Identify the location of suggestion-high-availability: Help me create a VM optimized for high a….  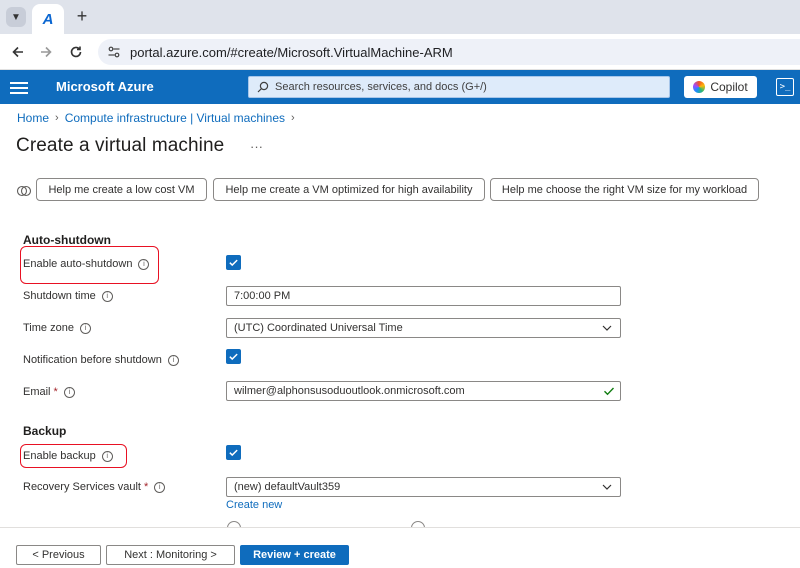
(349, 189).